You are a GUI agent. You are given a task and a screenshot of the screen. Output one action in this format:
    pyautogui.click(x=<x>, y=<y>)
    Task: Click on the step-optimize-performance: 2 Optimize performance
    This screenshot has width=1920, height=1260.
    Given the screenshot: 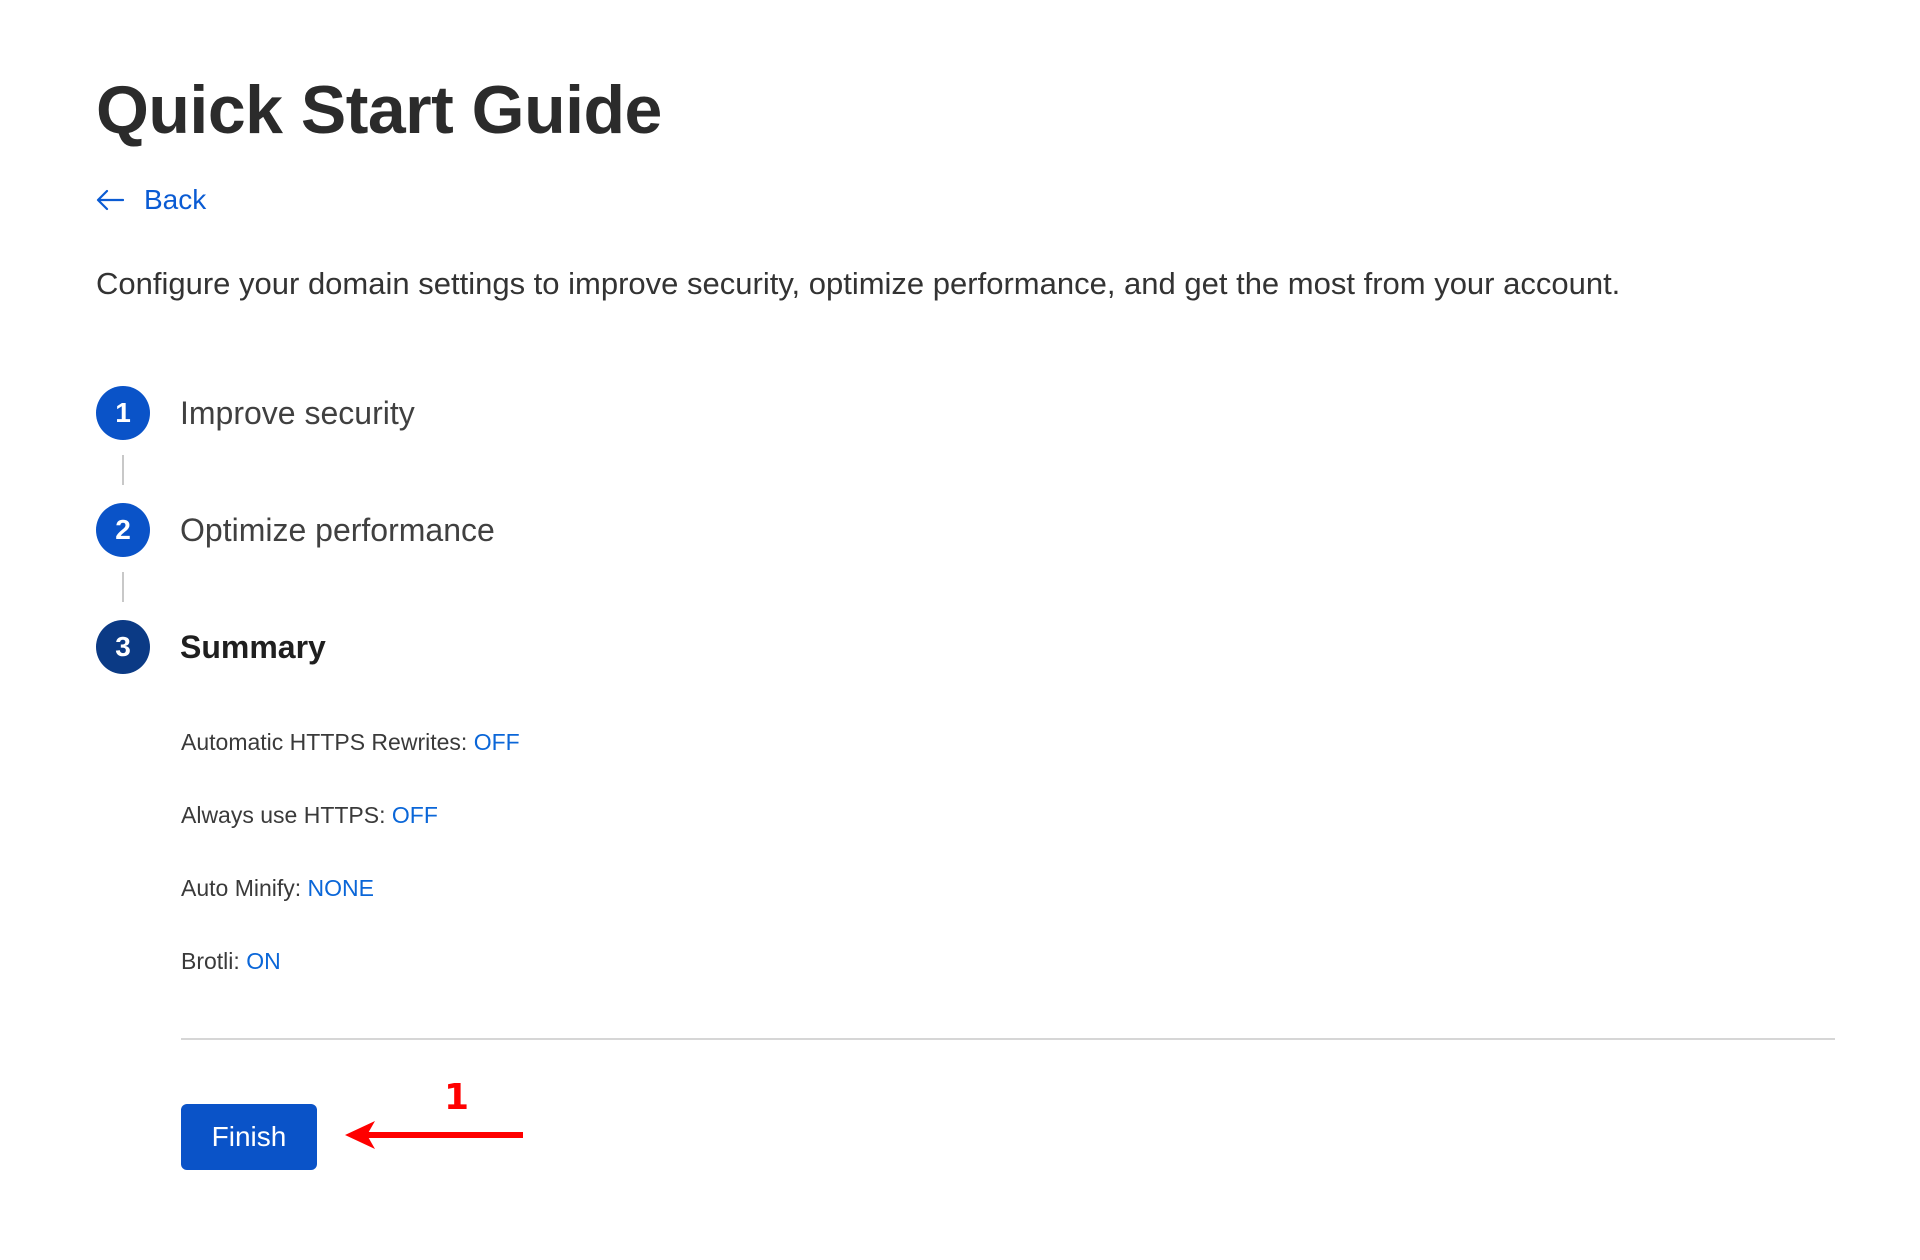 What is the action you would take?
    pyautogui.click(x=295, y=530)
    